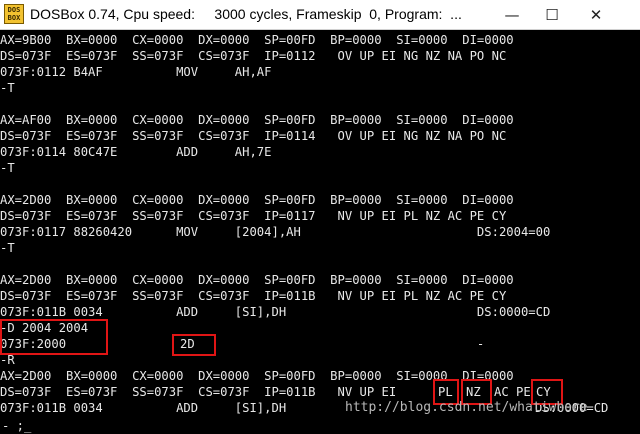  What do you see at coordinates (512, 15) in the screenshot?
I see `minimize-button: —` at bounding box center [512, 15].